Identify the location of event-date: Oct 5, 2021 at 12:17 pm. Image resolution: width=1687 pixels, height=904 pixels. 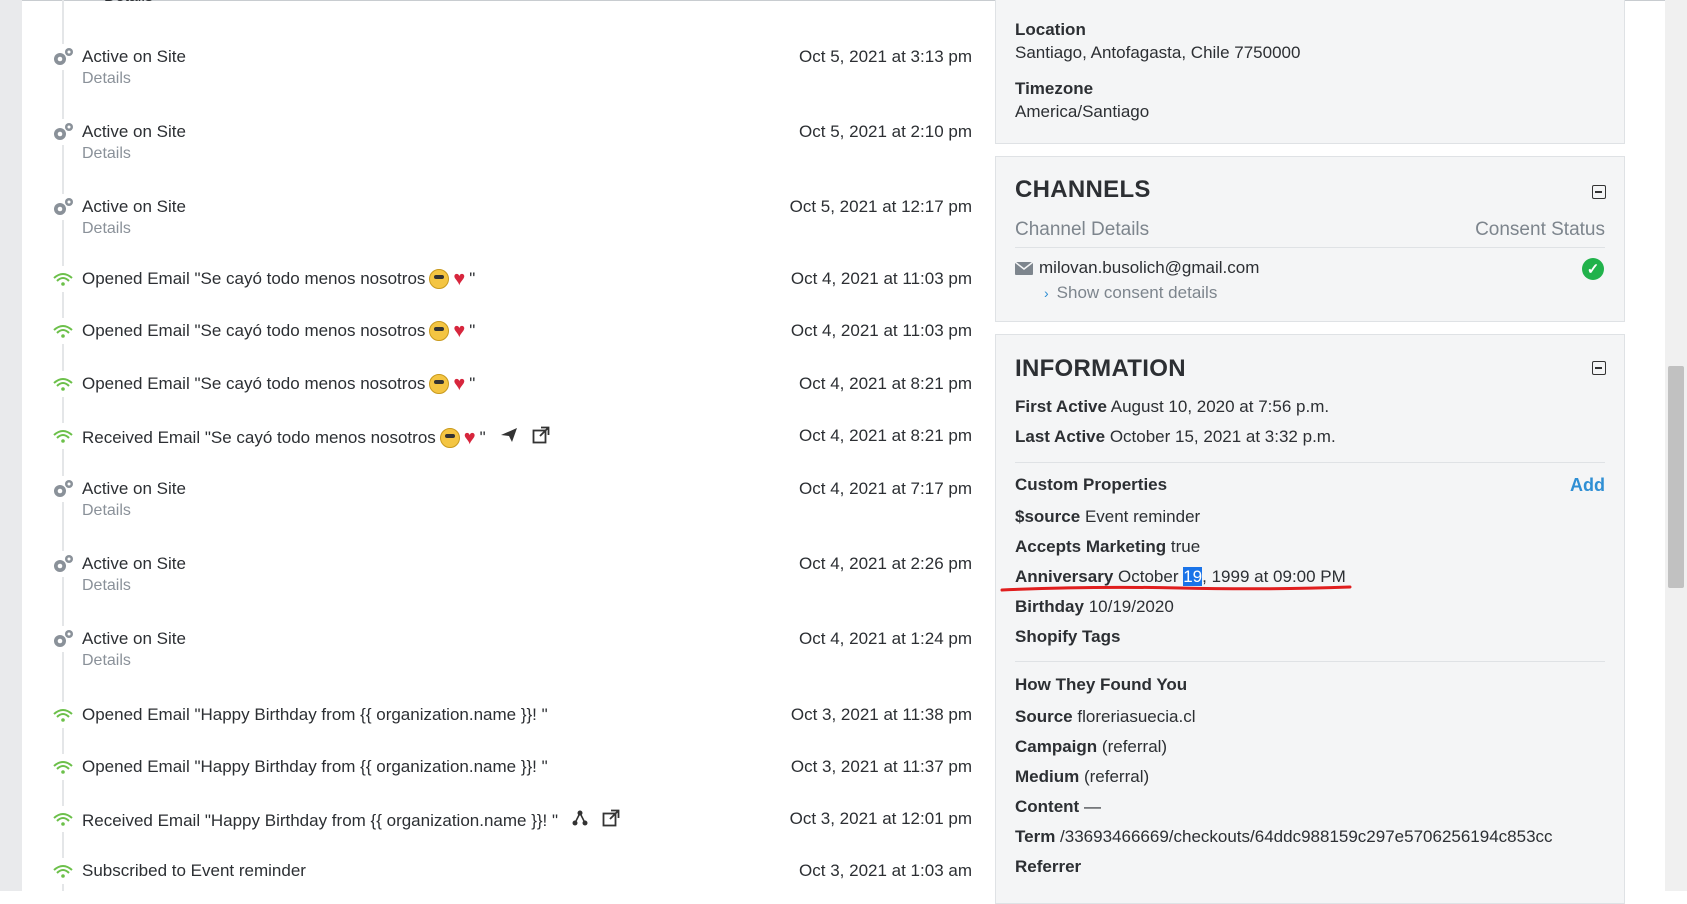
(880, 206).